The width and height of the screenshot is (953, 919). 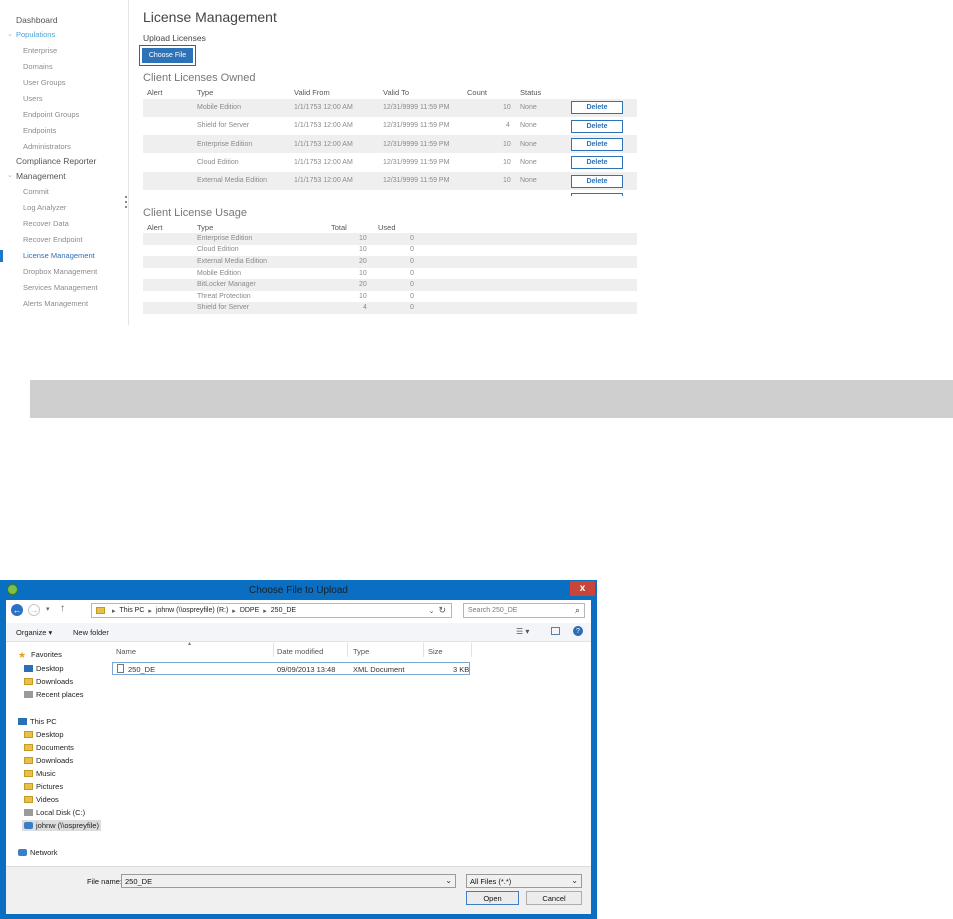 I want to click on sidebar-item-commit: Commit, so click(x=36, y=191).